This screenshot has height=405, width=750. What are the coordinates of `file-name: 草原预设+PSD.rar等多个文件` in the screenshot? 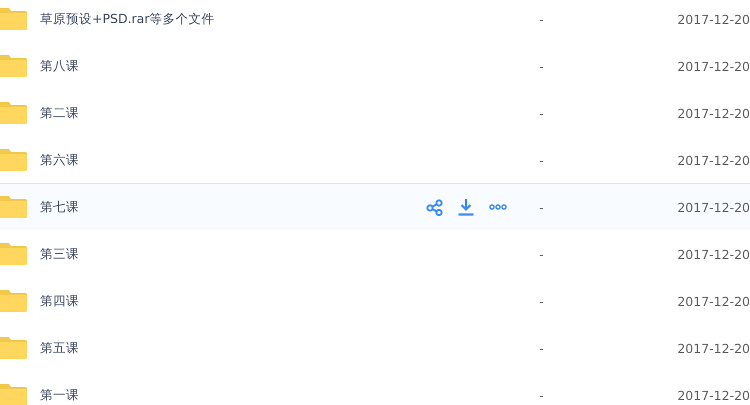 It's located at (210, 19).